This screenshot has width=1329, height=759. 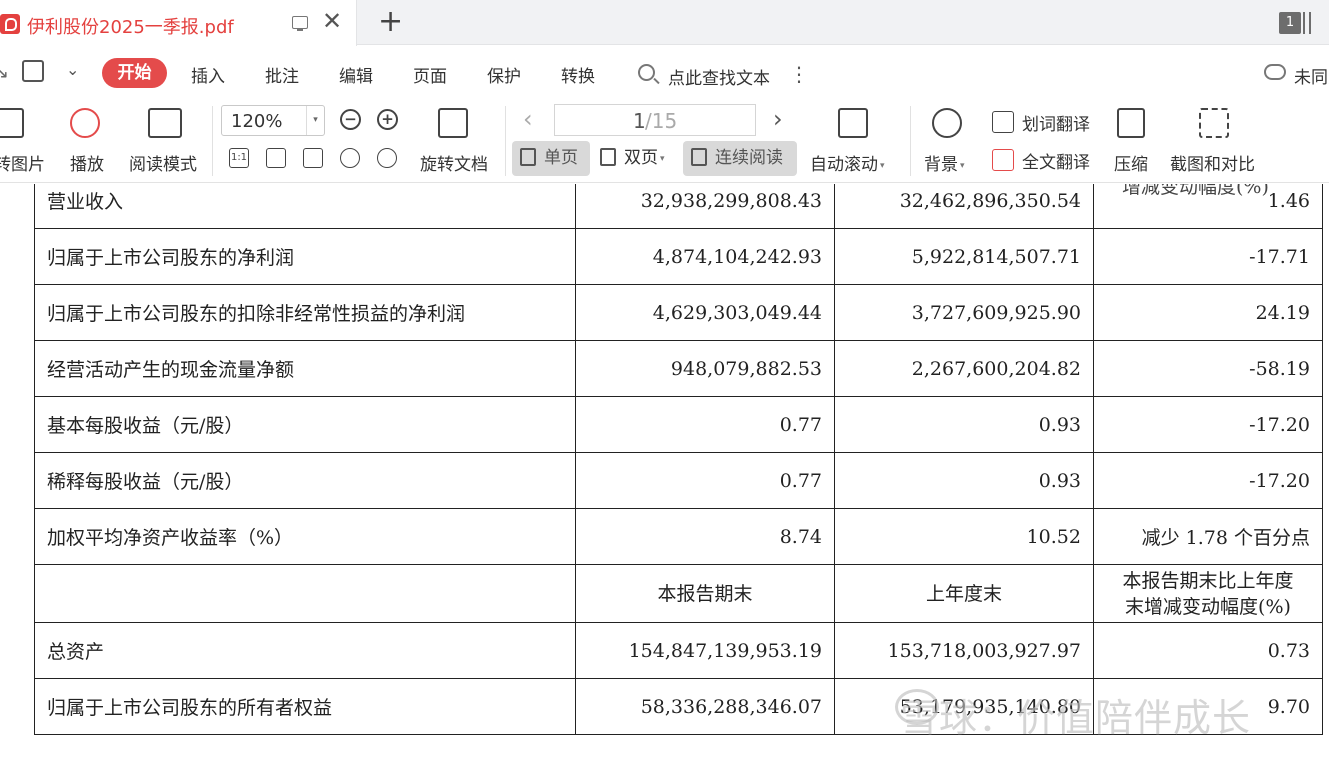 I want to click on header-cell: 本报告期末比上年度 末增减变动幅度(%), so click(x=1208, y=593).